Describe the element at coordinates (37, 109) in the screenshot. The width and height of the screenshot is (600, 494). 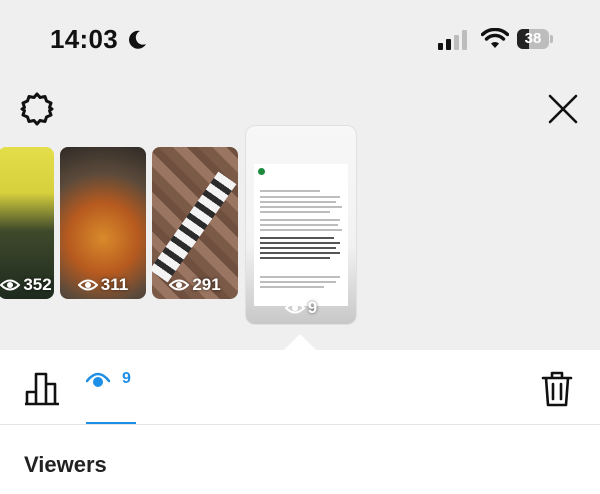
I see `settings-icon` at that location.